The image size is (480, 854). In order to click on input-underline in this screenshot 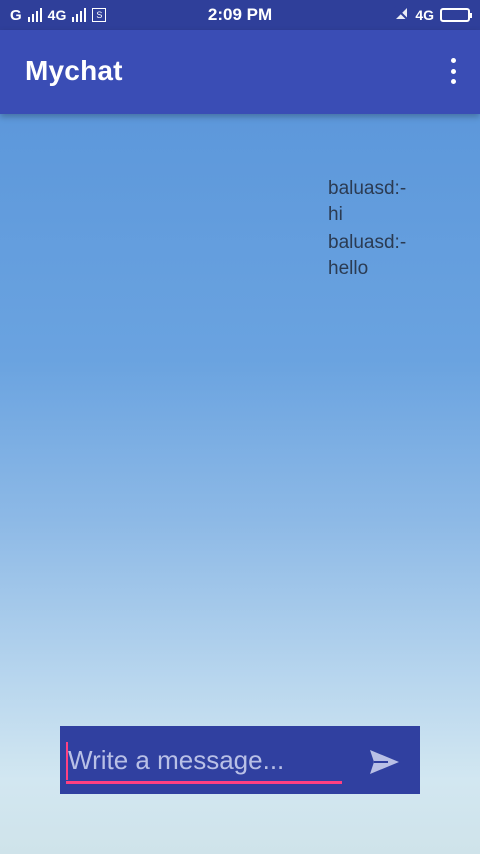, I will do `click(204, 782)`.